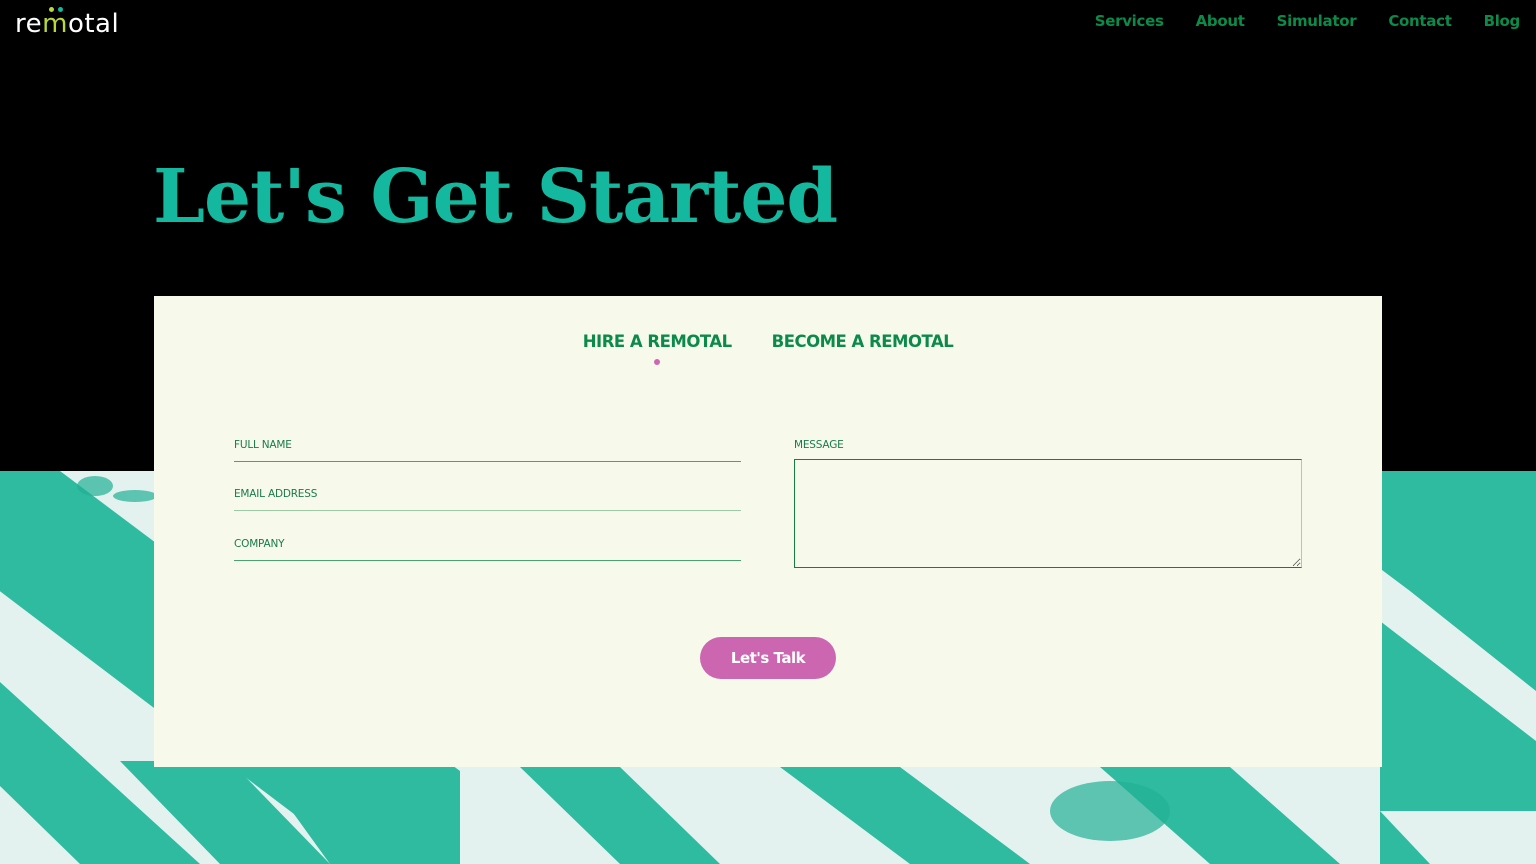 The height and width of the screenshot is (864, 1536). I want to click on logo-text-m: m, so click(55, 24).